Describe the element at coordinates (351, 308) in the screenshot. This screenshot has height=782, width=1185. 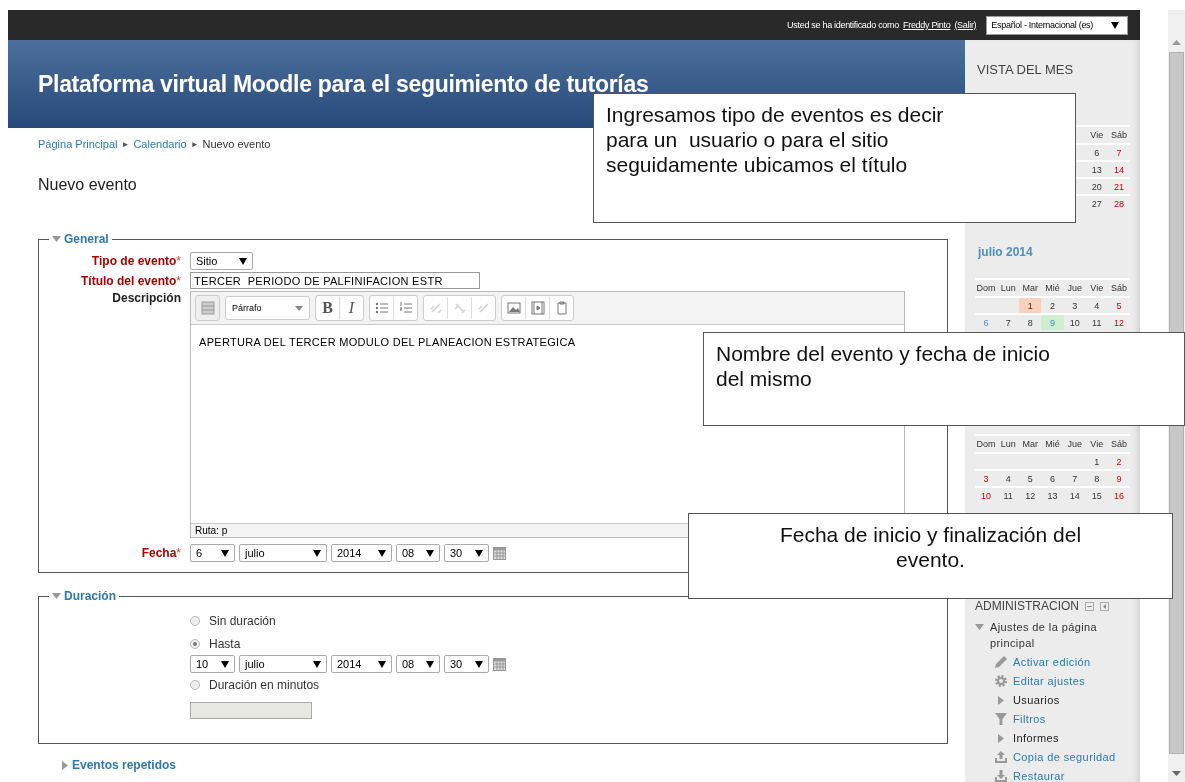
I see `italic-icon: I` at that location.